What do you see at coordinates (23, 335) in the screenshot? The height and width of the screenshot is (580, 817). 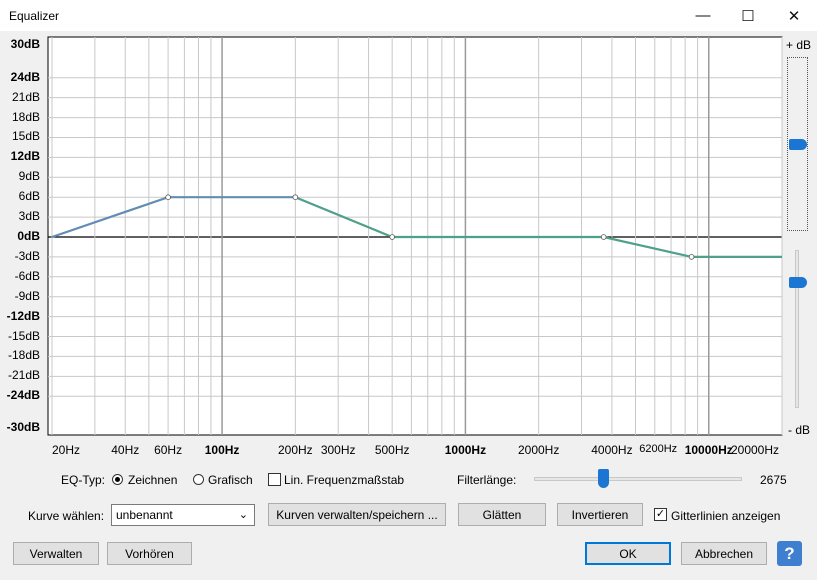 I see `y-tick-label: -15dB` at bounding box center [23, 335].